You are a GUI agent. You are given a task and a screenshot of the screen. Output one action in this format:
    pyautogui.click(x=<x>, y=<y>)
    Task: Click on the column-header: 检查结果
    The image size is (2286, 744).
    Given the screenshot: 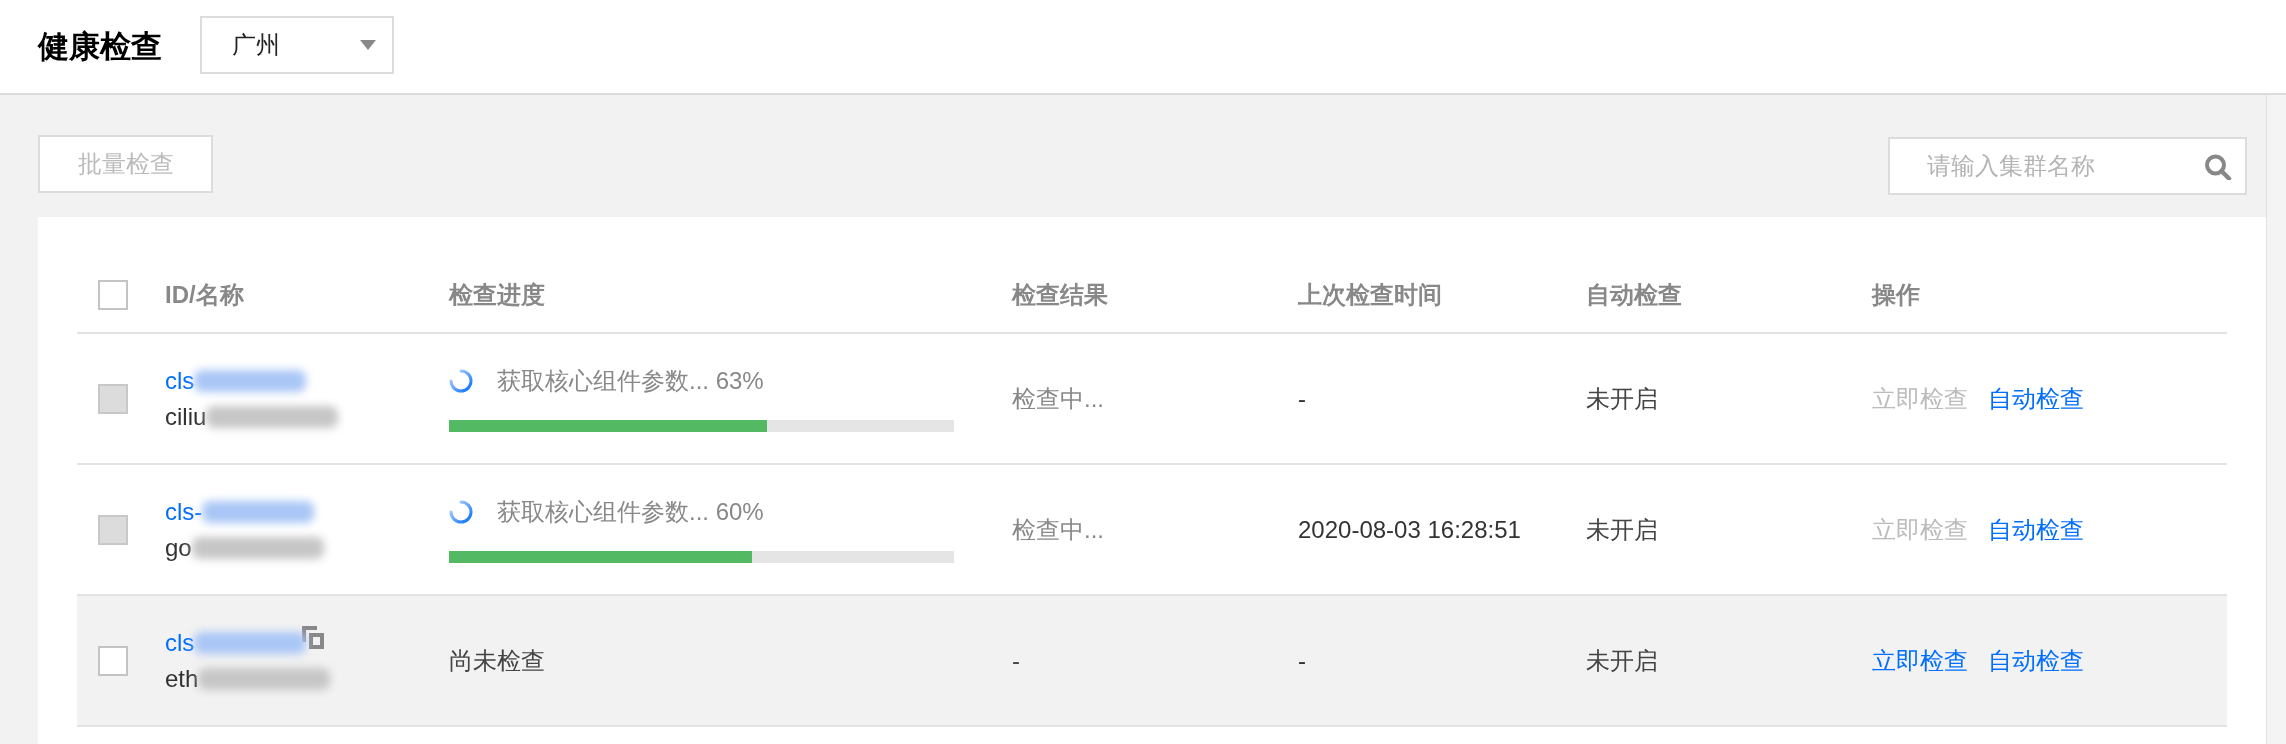 What is the action you would take?
    pyautogui.click(x=1060, y=295)
    